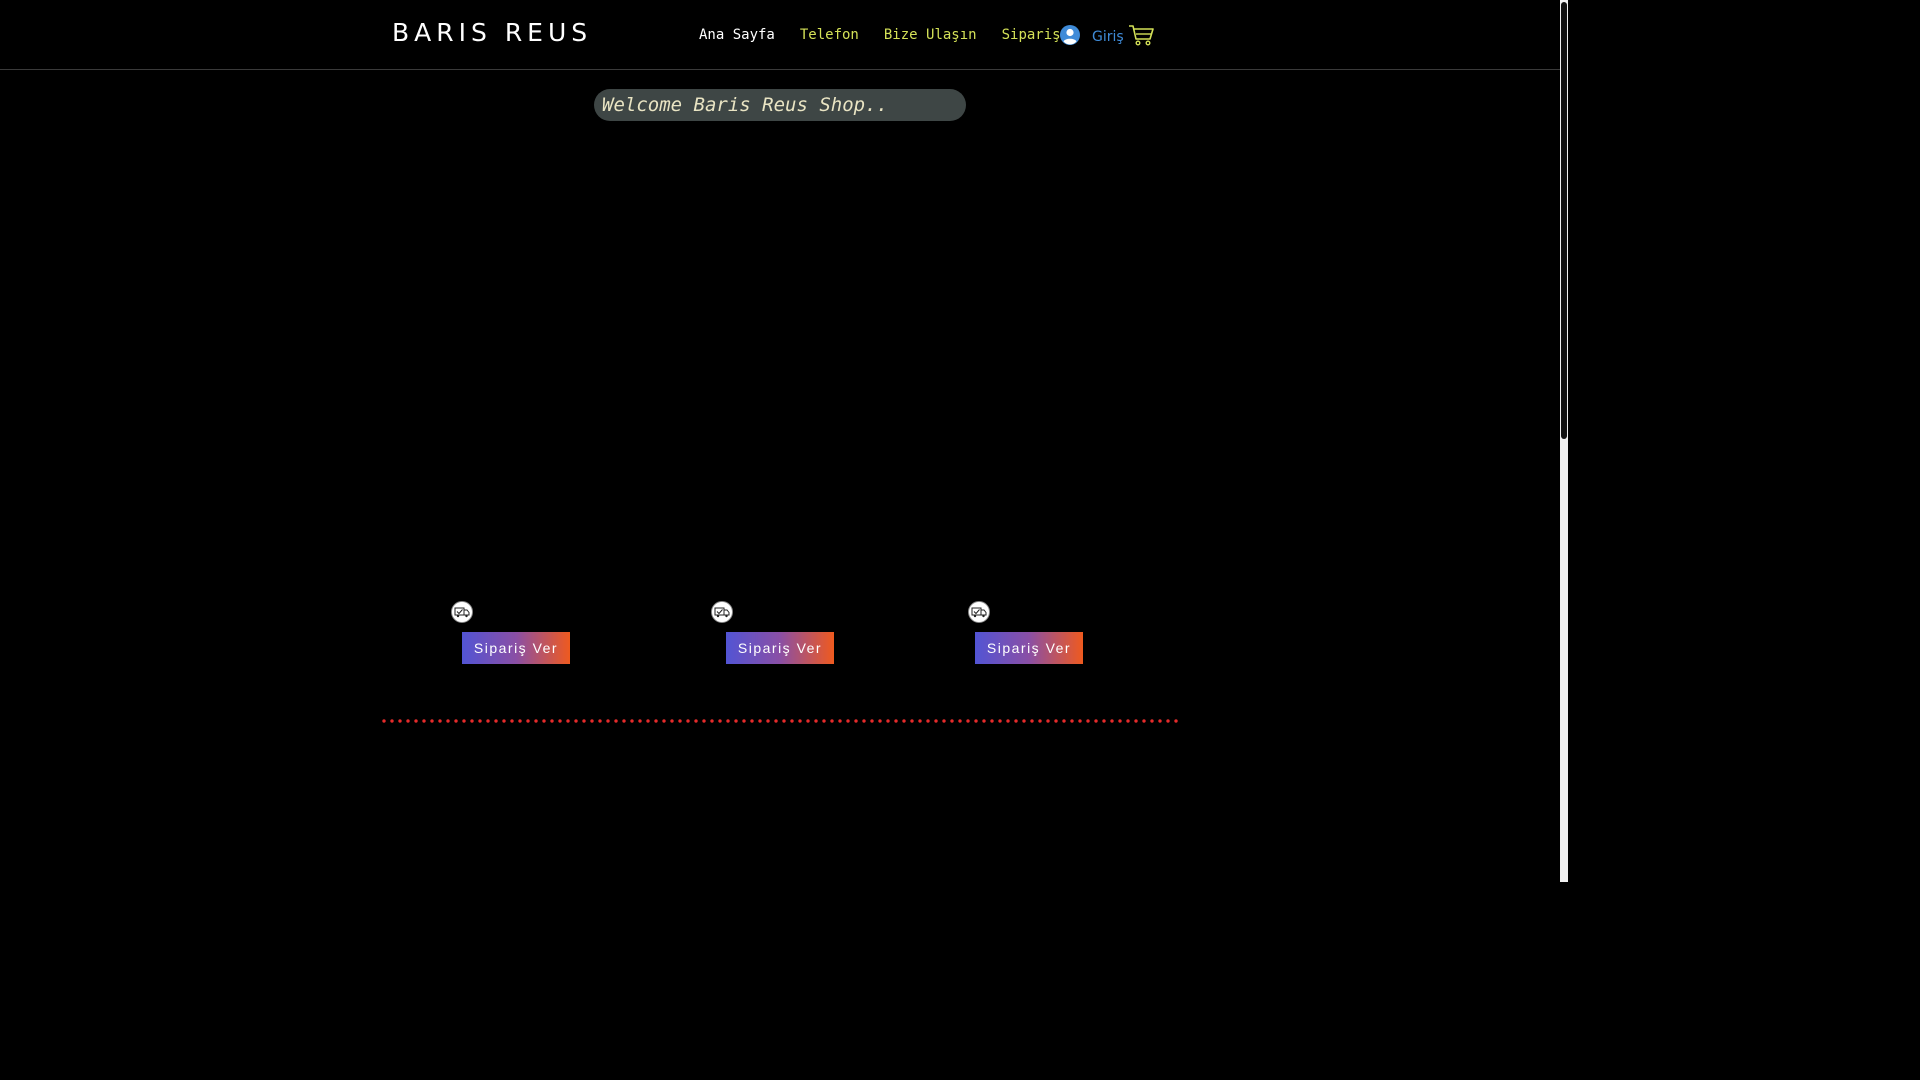 The image size is (1920, 1080). I want to click on main-nav: Ana Sayfa Telefon Bize Ulaşın Sipariş, so click(880, 35).